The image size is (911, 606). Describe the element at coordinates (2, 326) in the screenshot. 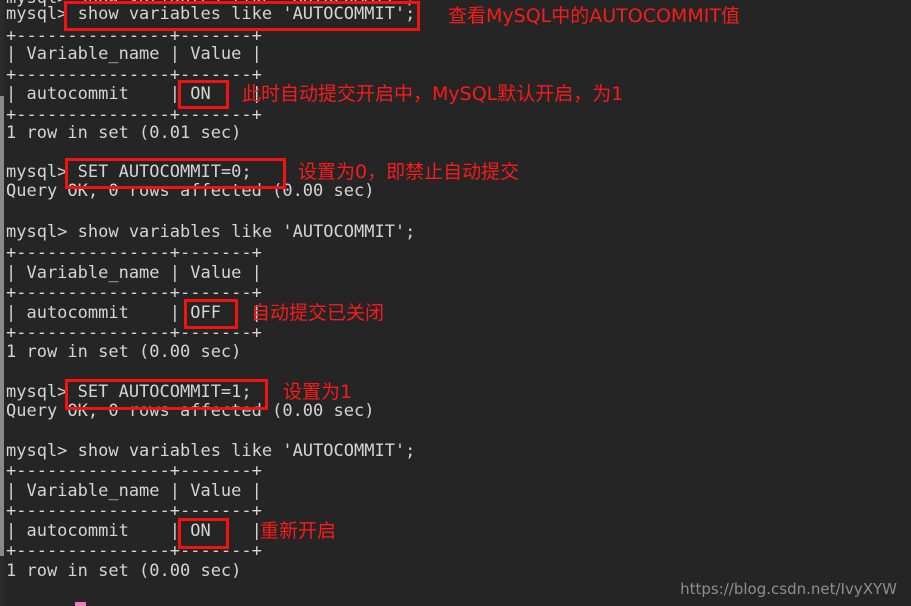

I see `scrollbar-thumb` at that location.